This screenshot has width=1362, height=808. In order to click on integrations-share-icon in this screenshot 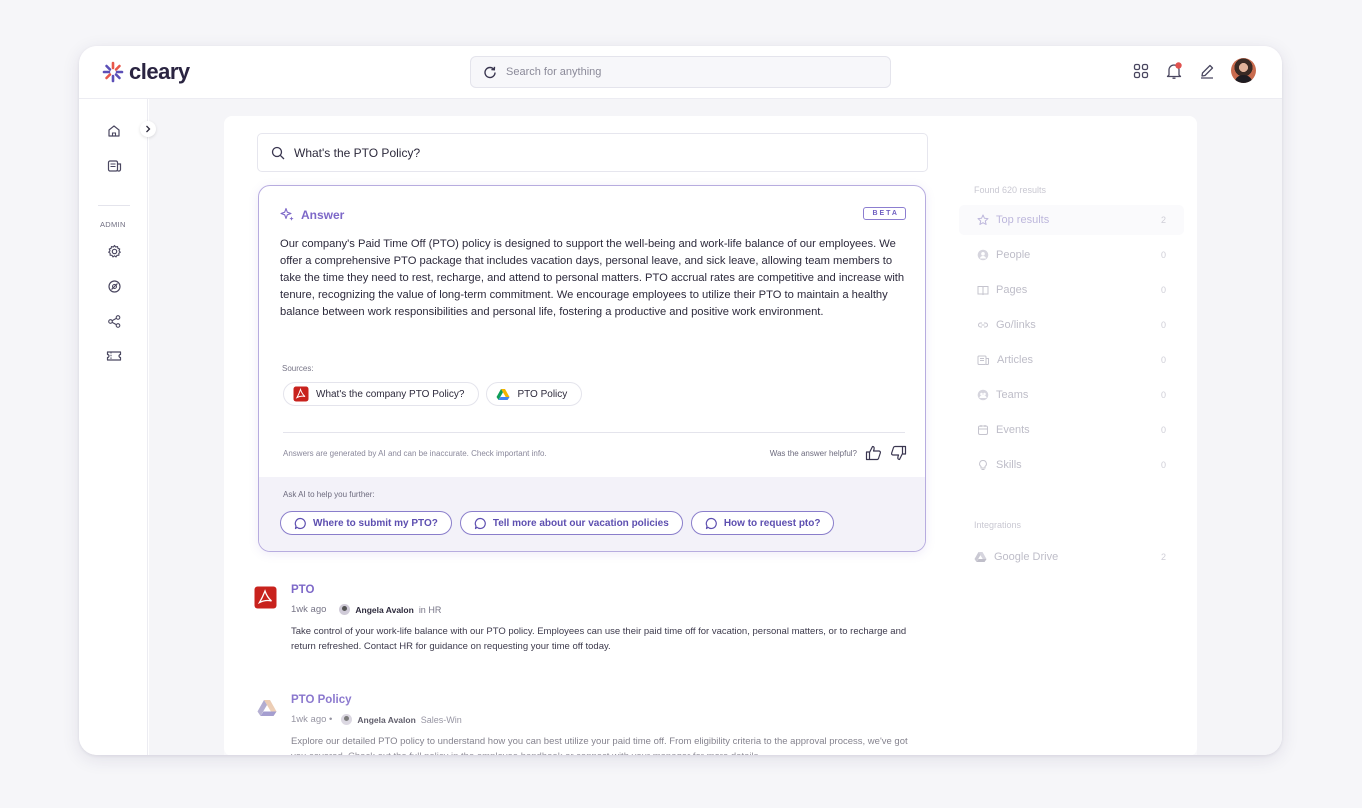, I will do `click(114, 321)`.